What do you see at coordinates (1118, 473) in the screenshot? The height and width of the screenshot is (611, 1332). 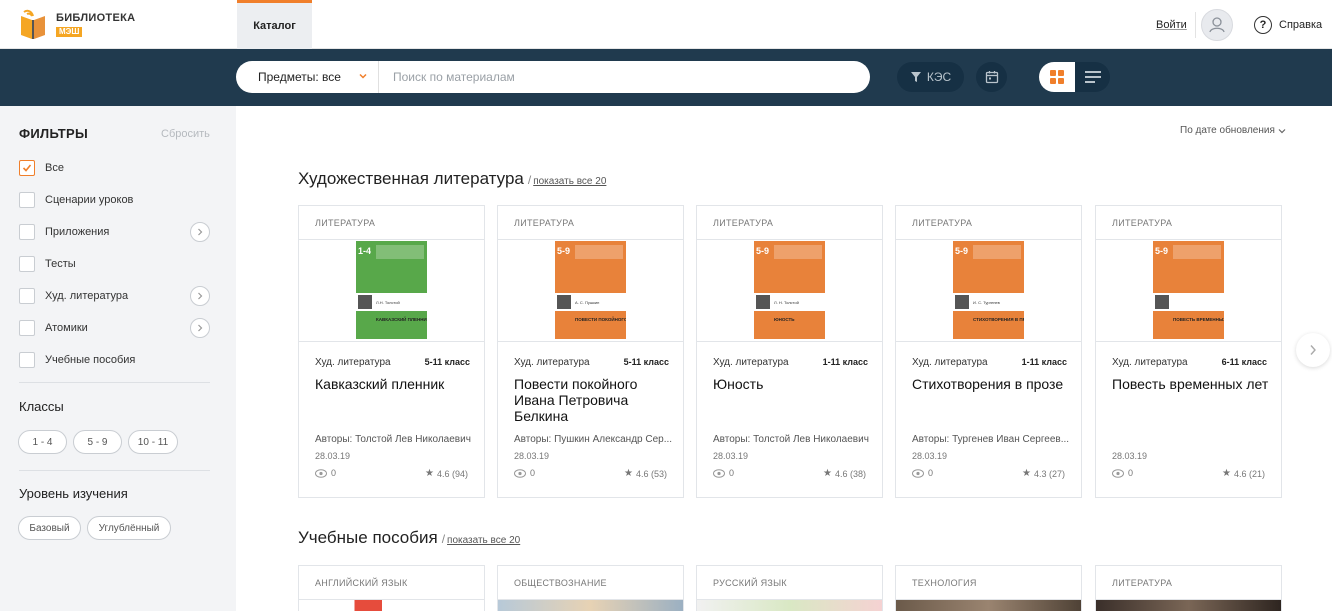 I see `views-icon` at bounding box center [1118, 473].